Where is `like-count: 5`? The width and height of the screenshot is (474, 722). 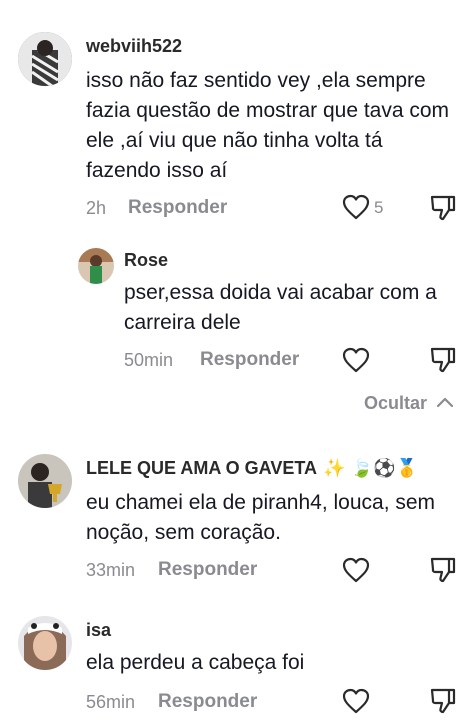
like-count: 5 is located at coordinates (379, 207).